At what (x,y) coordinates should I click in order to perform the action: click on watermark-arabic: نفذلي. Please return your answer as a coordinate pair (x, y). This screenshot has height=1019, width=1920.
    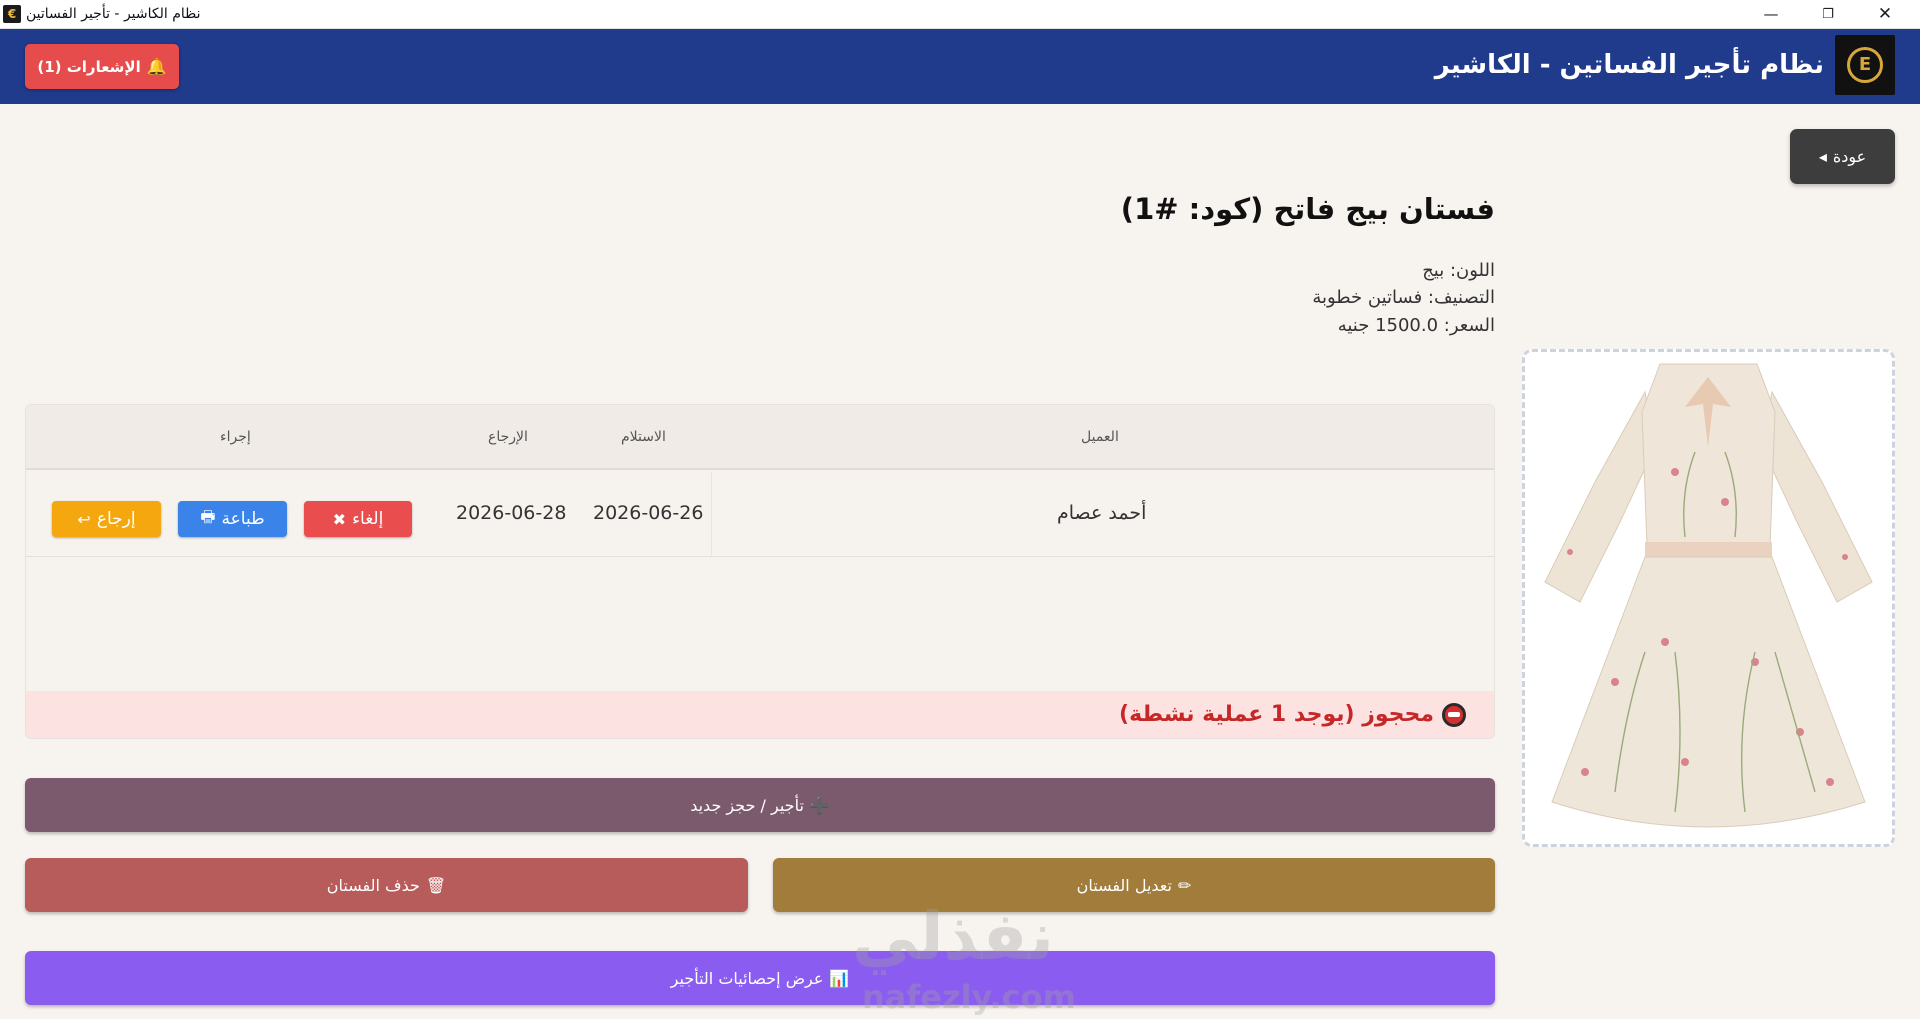
    Looking at the image, I should click on (953, 936).